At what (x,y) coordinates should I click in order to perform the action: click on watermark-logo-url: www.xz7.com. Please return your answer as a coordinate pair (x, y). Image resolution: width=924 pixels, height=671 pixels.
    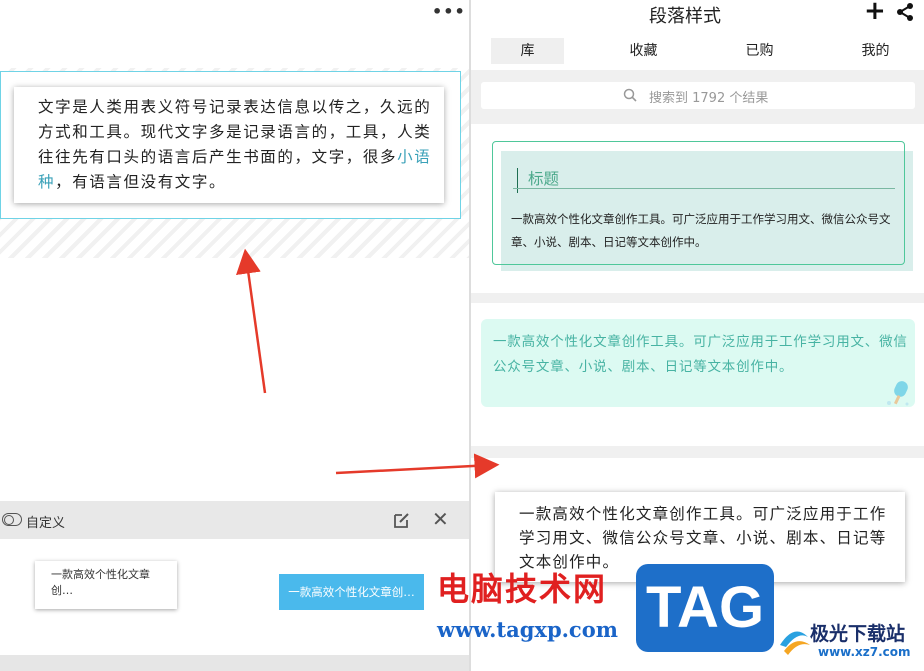
    Looking at the image, I should click on (864, 652).